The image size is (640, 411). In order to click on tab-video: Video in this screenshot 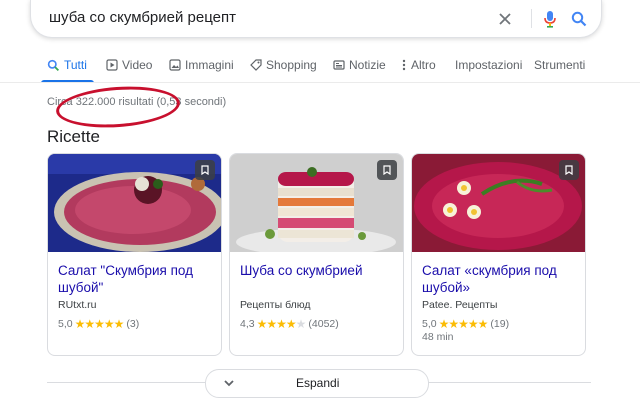, I will do `click(129, 65)`.